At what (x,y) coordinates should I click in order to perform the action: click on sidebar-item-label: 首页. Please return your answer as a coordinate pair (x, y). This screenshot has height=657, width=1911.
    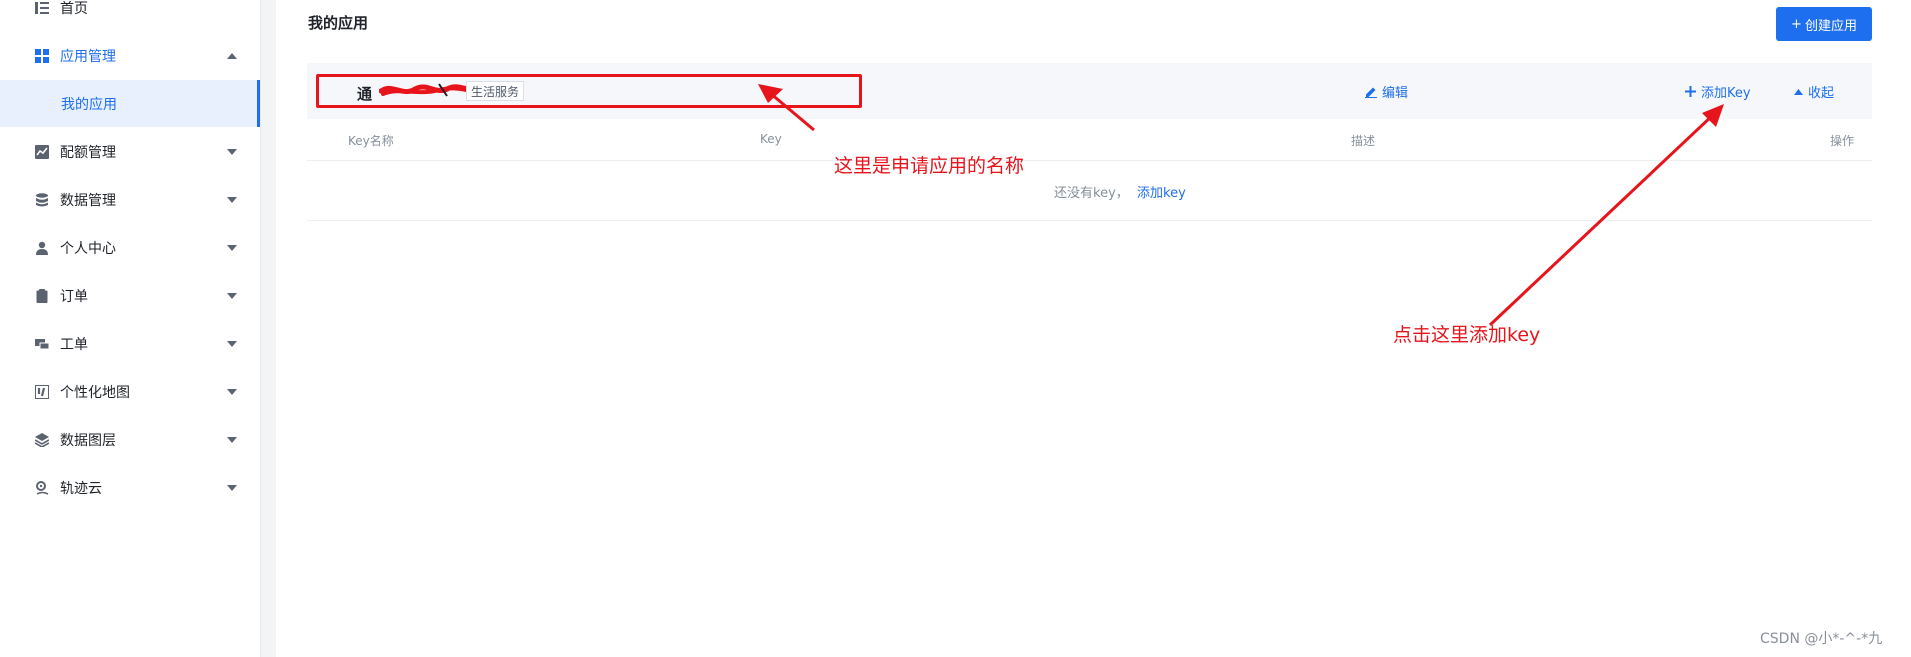
    Looking at the image, I should click on (74, 9).